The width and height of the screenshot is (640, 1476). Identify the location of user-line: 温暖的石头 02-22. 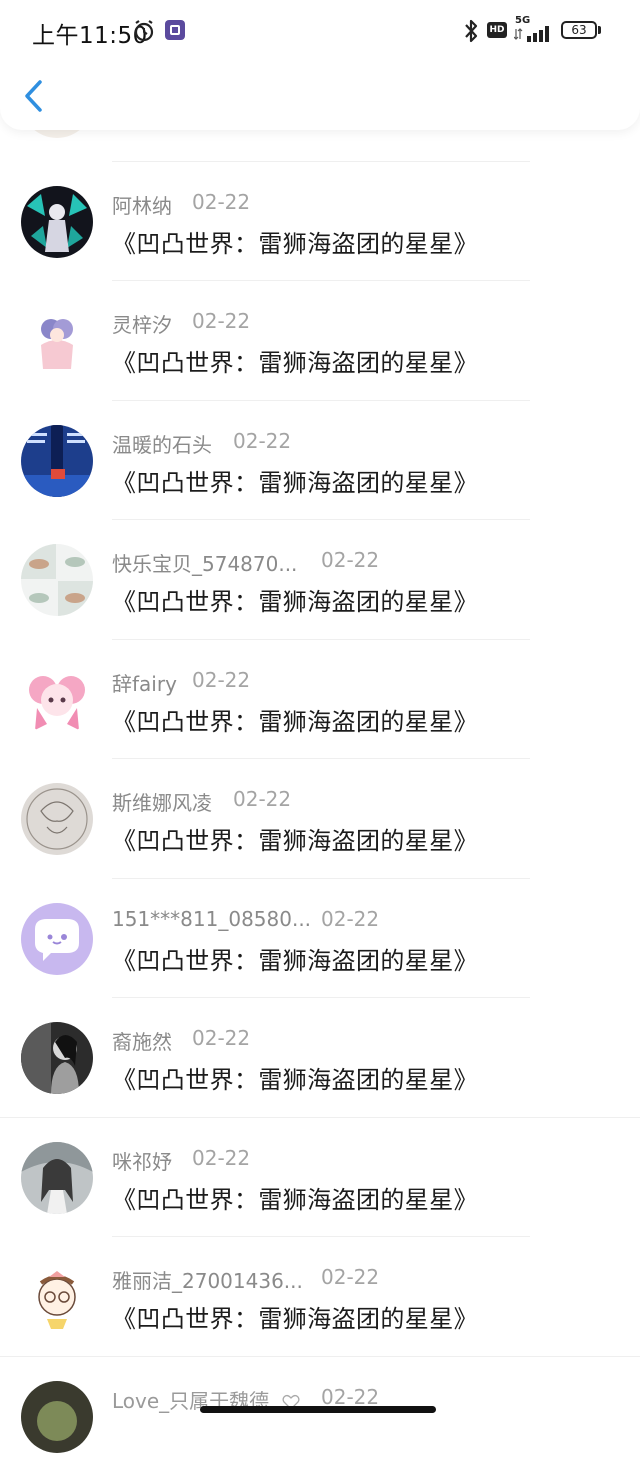
(162, 443).